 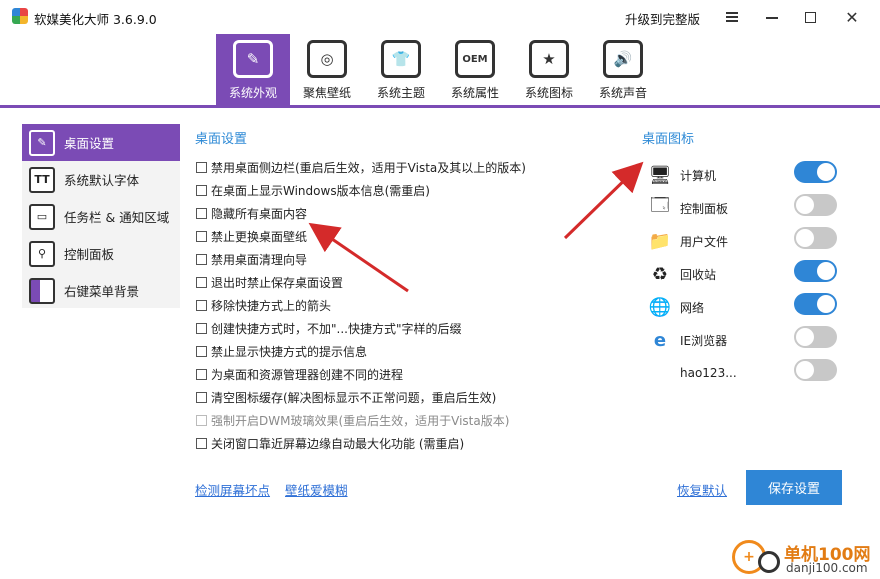 What do you see at coordinates (253, 69) in the screenshot?
I see `tab-system-appearance: ✎ 系统外观` at bounding box center [253, 69].